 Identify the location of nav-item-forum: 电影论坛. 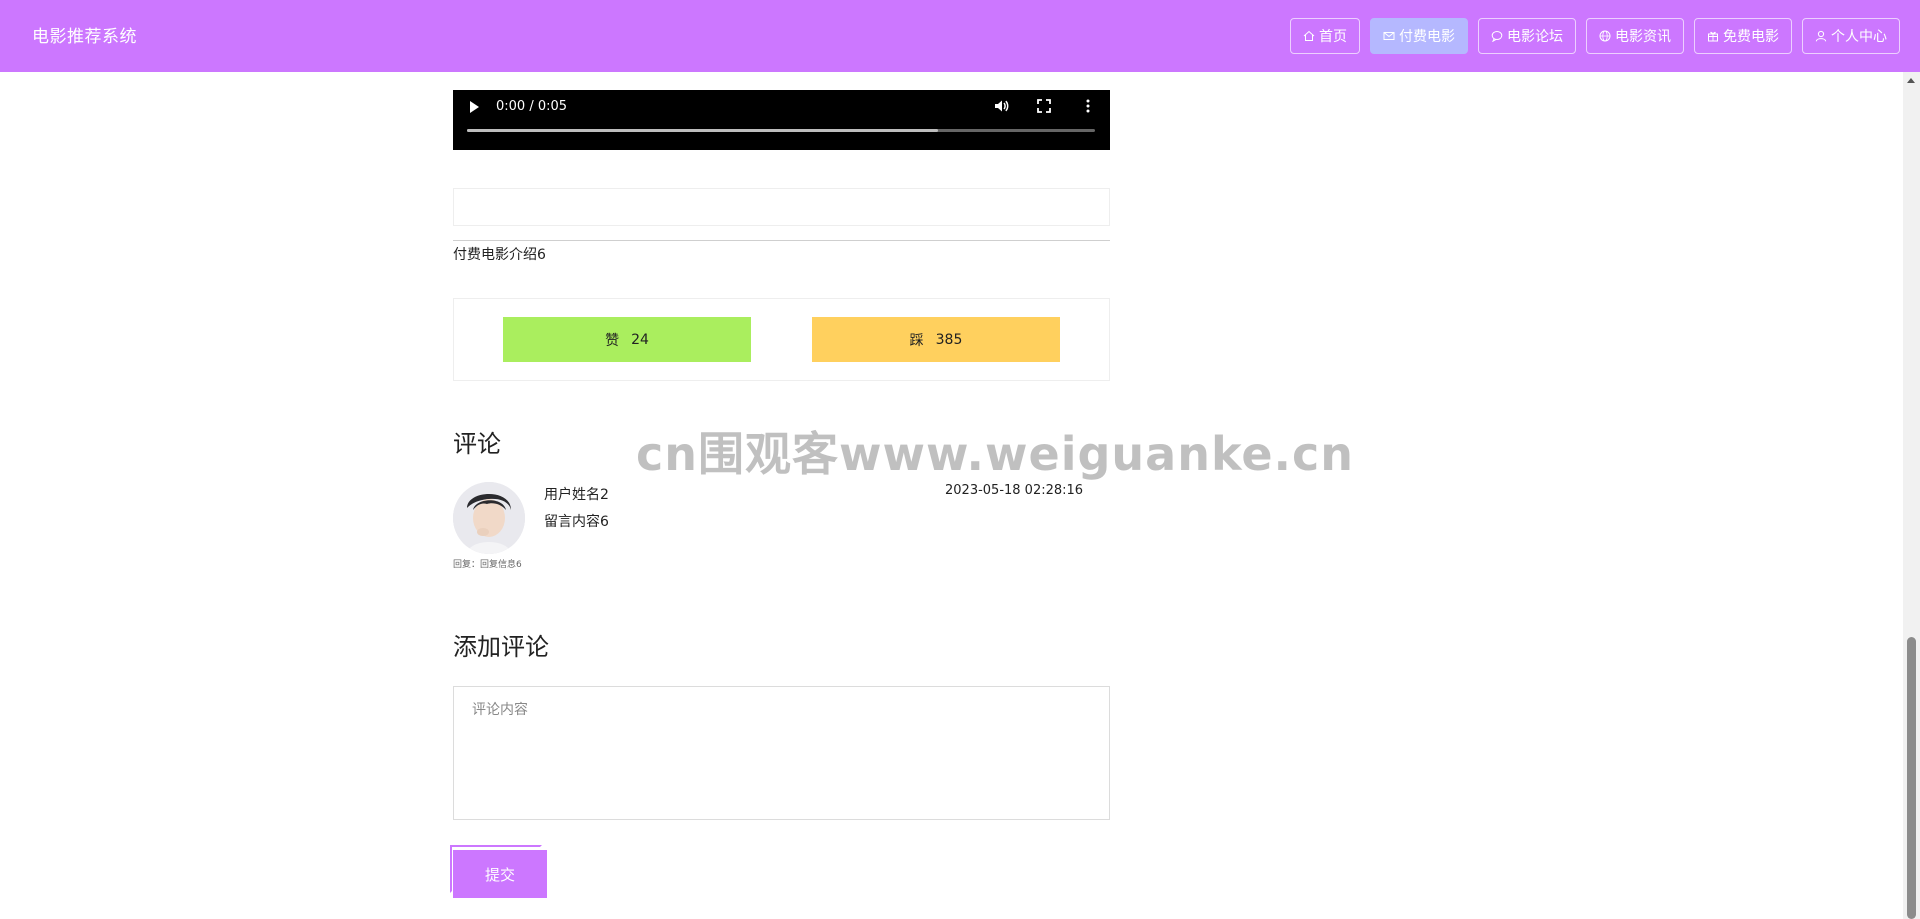
(1527, 36).